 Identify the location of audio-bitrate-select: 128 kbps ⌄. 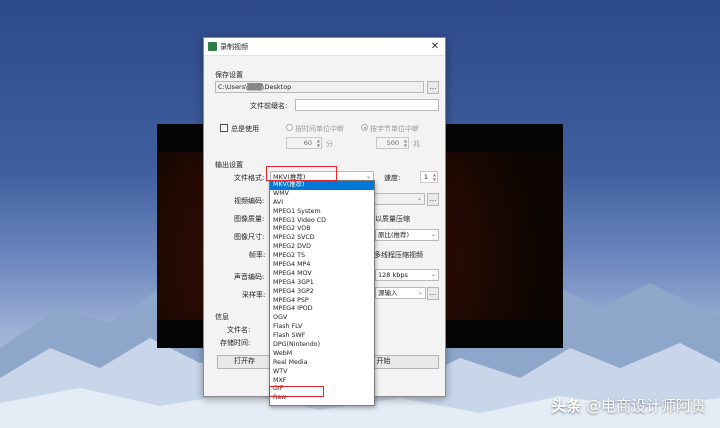
(407, 275).